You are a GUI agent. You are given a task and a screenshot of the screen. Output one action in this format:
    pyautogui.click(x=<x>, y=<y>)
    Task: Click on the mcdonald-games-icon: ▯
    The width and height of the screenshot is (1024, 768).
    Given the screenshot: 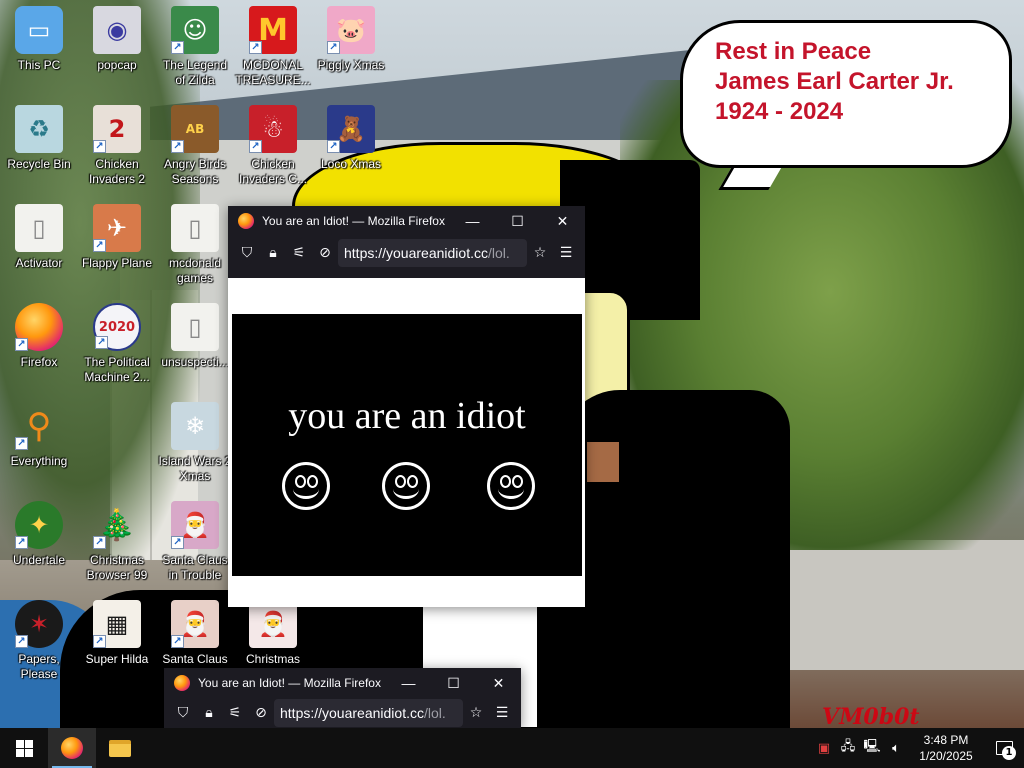 What is the action you would take?
    pyautogui.click(x=195, y=228)
    